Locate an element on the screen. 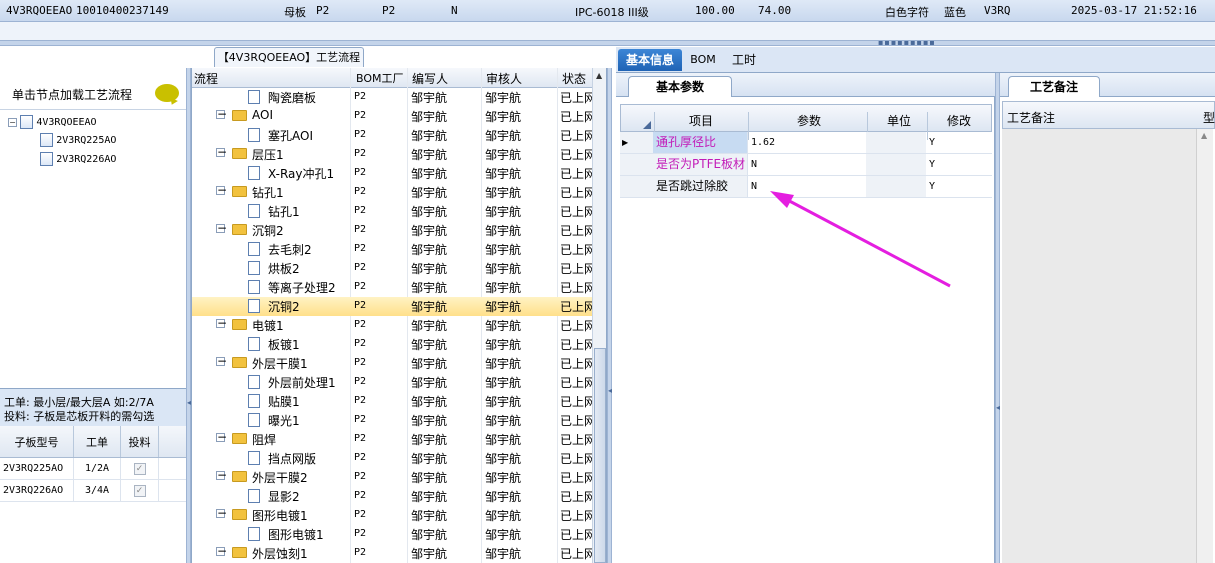  col-header-bom: BOM工厂 is located at coordinates (380, 78).